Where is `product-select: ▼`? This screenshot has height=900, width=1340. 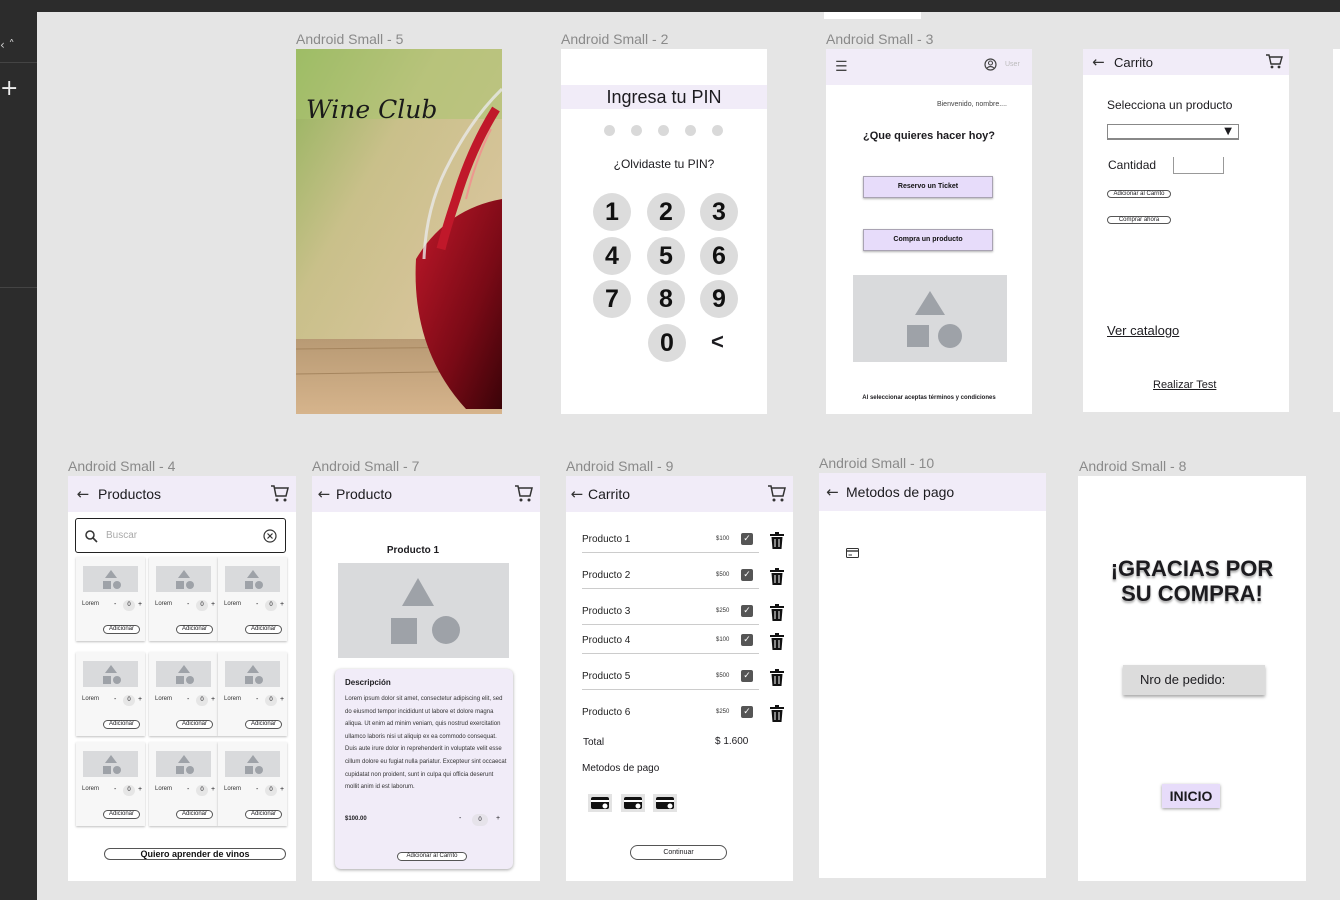
product-select: ▼ is located at coordinates (1173, 132).